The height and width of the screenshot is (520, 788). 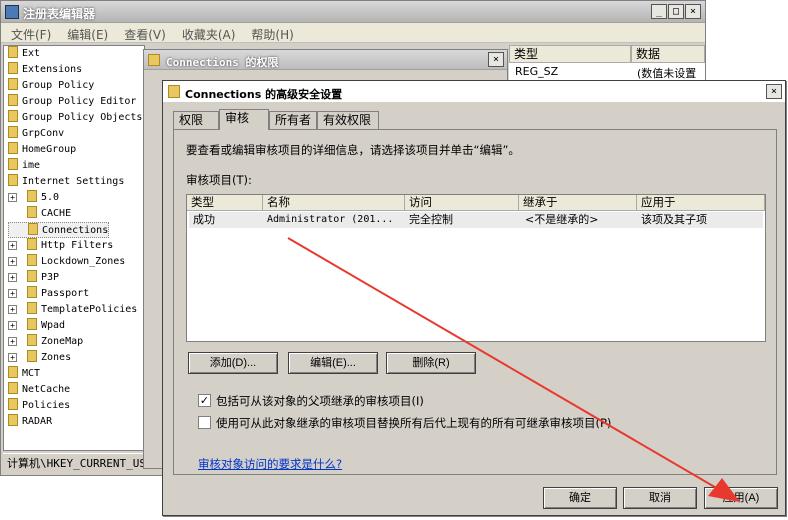 What do you see at coordinates (693, 11) in the screenshot?
I see `close-button: ×` at bounding box center [693, 11].